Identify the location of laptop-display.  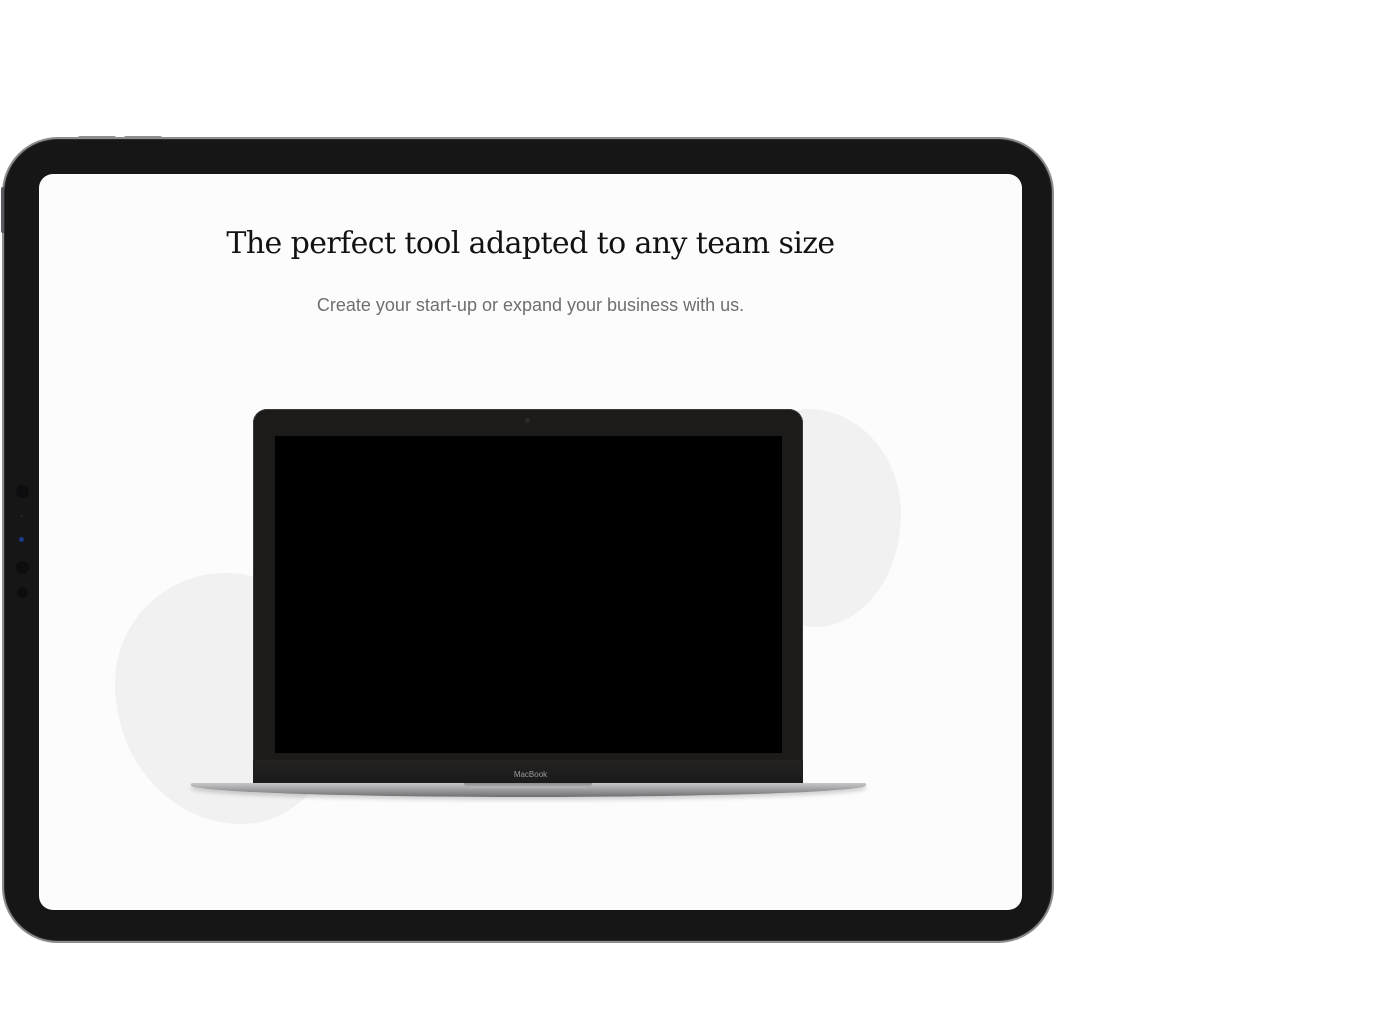
(528, 594).